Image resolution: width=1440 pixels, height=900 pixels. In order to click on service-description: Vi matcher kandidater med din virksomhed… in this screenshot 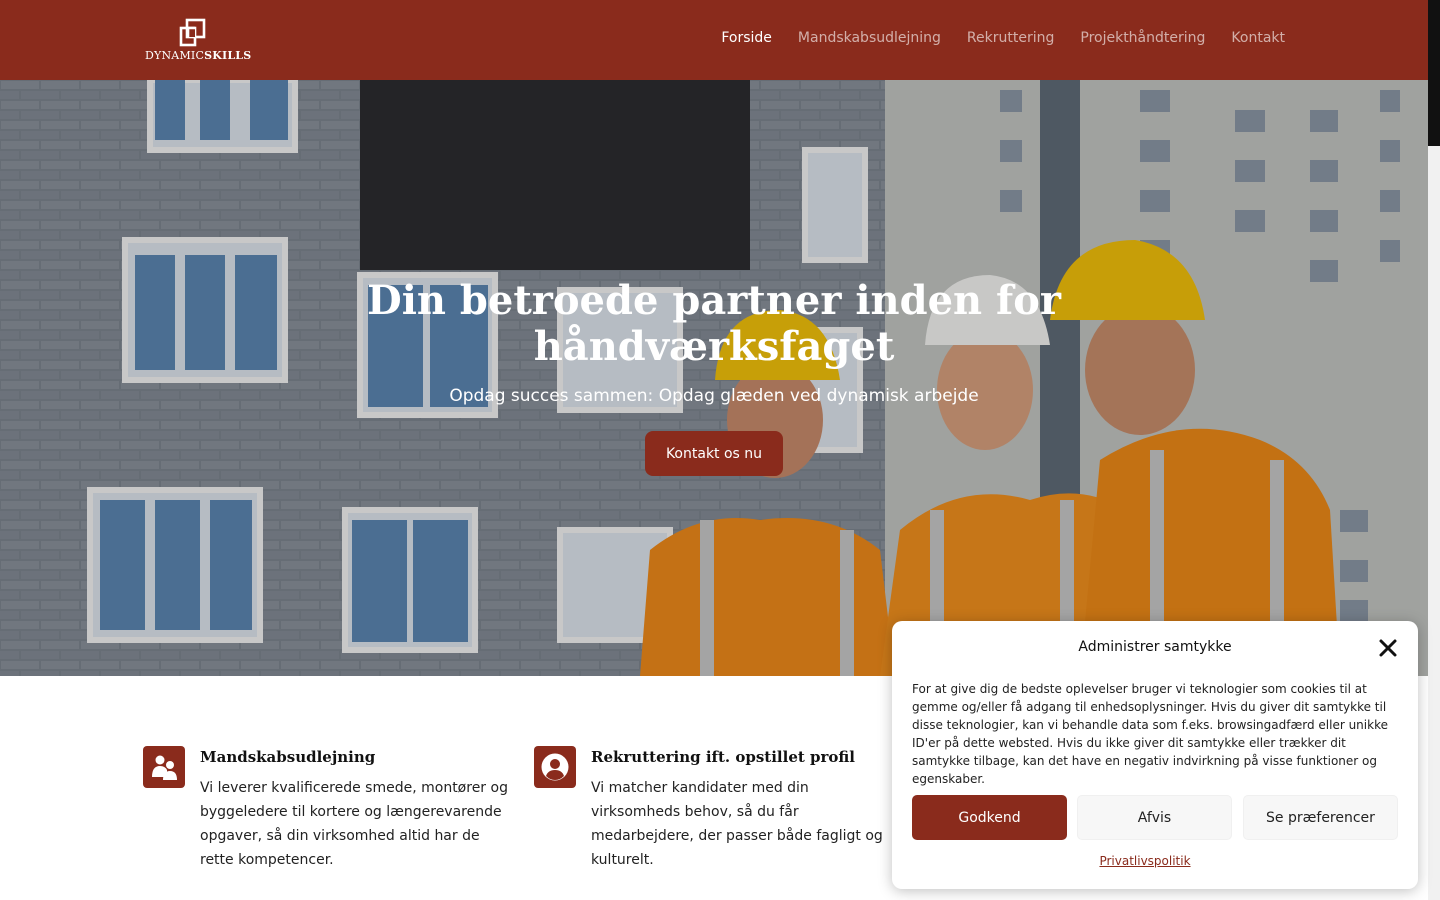, I will do `click(737, 824)`.